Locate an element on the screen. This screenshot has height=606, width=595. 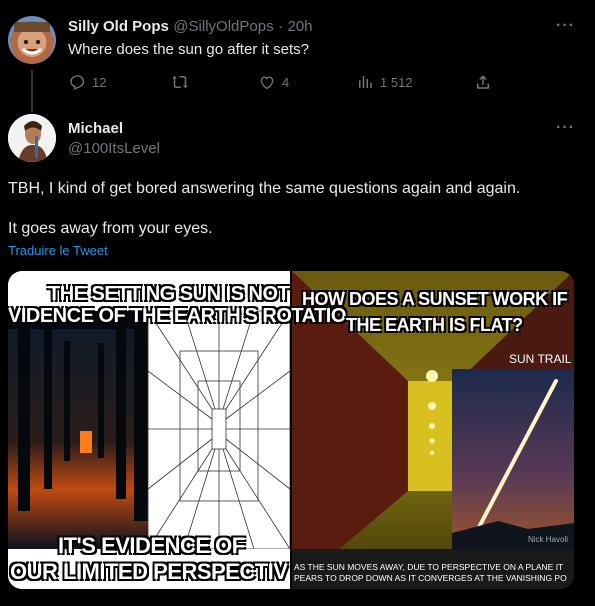
retweet-button is located at coordinates (180, 82).